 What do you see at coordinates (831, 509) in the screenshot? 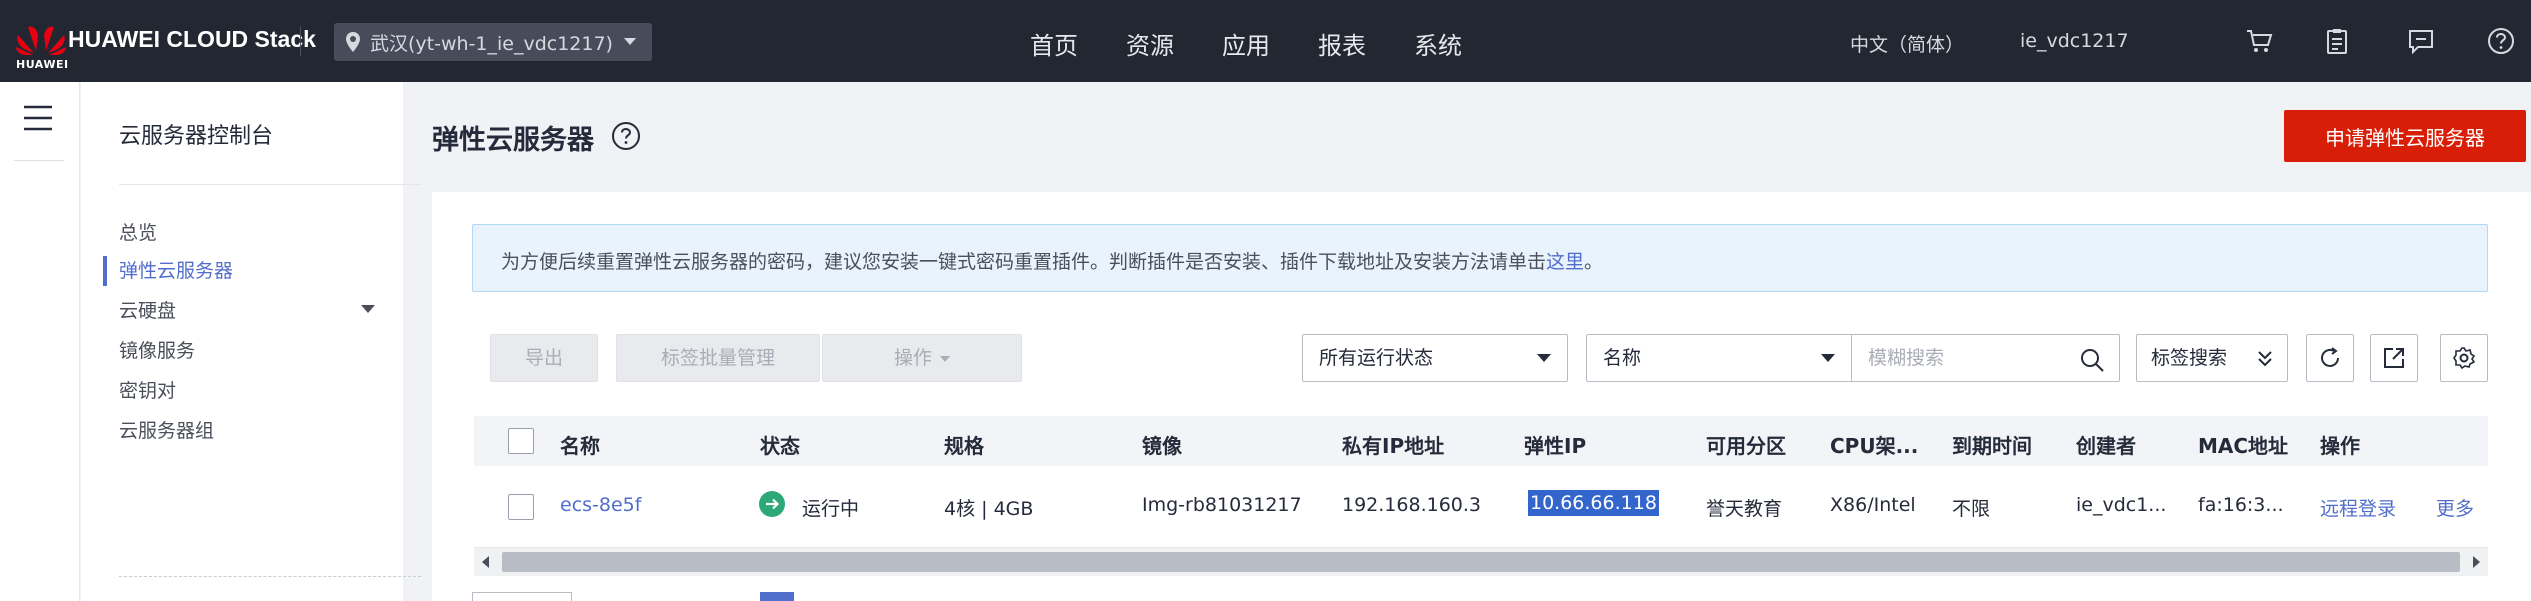
I see `row-status: 运行中` at bounding box center [831, 509].